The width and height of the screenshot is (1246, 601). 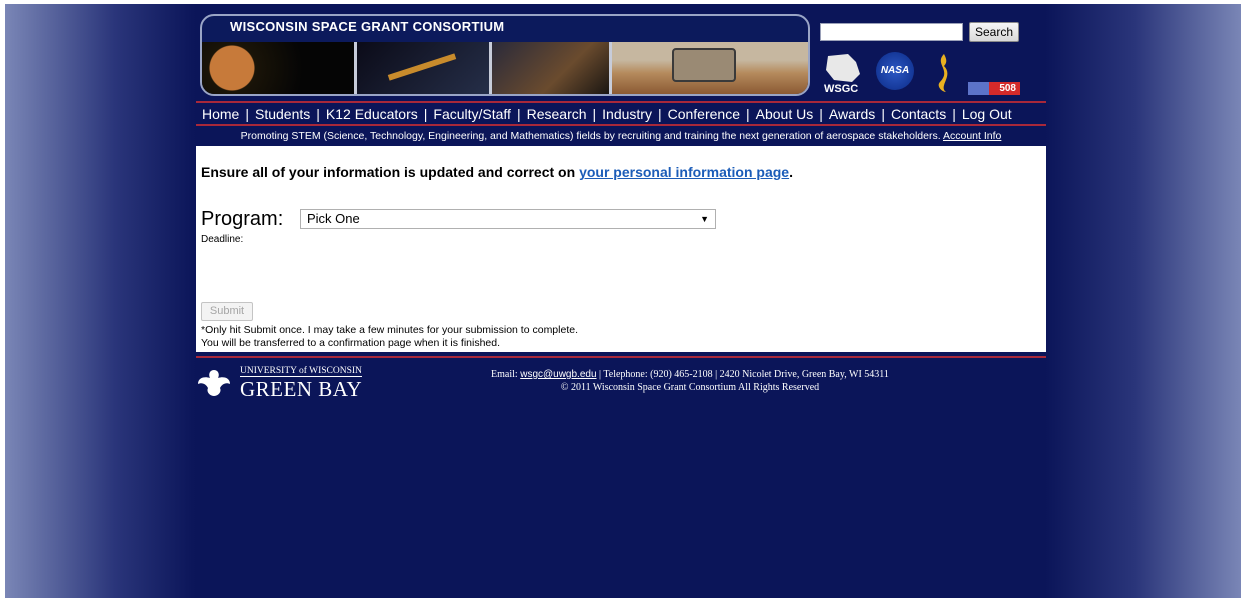 What do you see at coordinates (558, 374) in the screenshot?
I see `email-link: wsgc@uwgb.edu` at bounding box center [558, 374].